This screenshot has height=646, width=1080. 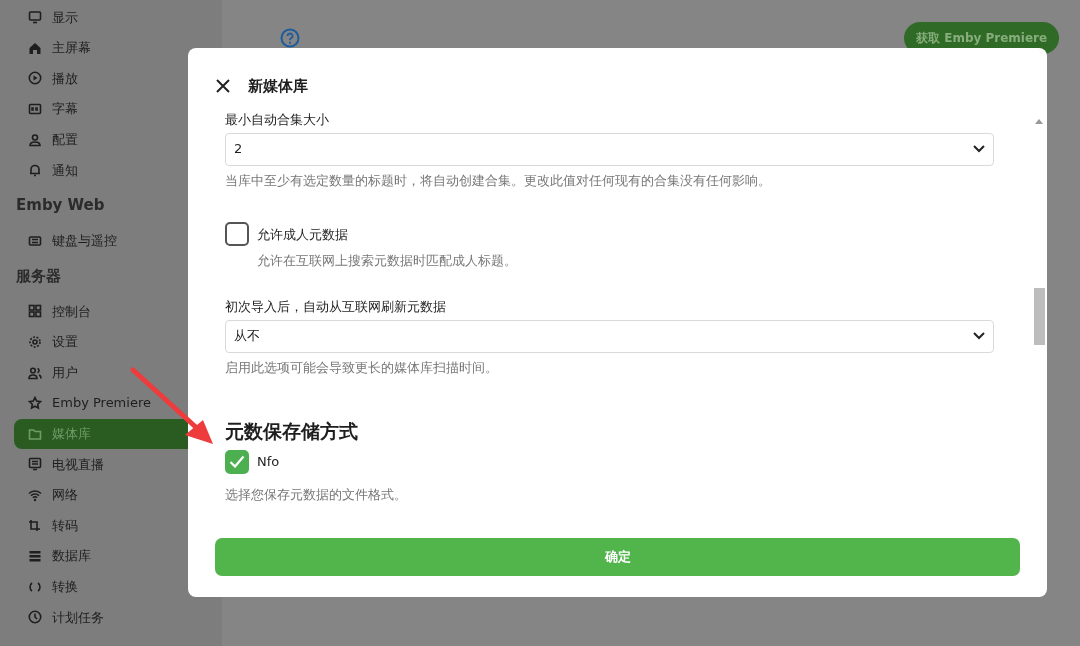 What do you see at coordinates (609, 336) in the screenshot?
I see `select-field: 从不` at bounding box center [609, 336].